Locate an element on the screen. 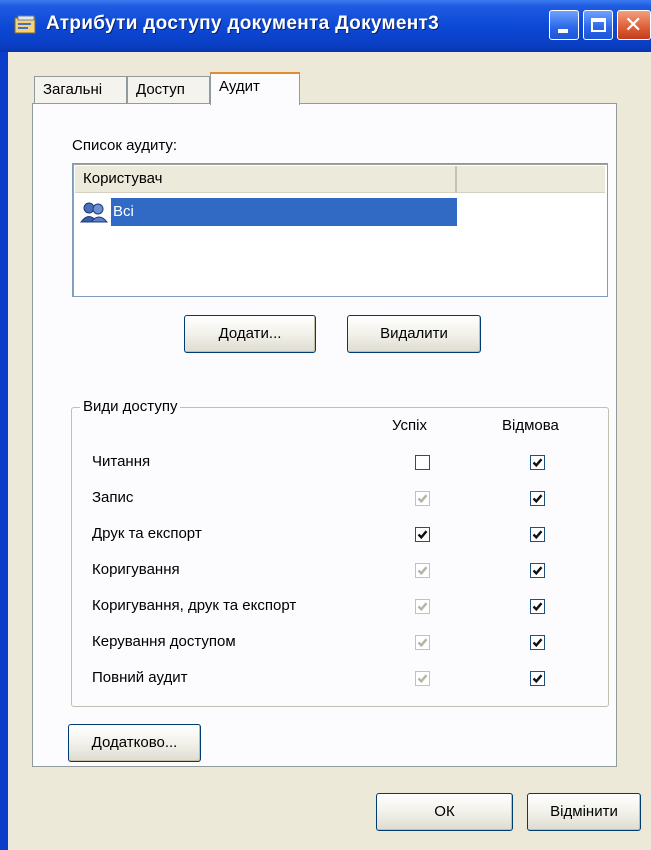 The height and width of the screenshot is (850, 651). app-icon is located at coordinates (25, 24).